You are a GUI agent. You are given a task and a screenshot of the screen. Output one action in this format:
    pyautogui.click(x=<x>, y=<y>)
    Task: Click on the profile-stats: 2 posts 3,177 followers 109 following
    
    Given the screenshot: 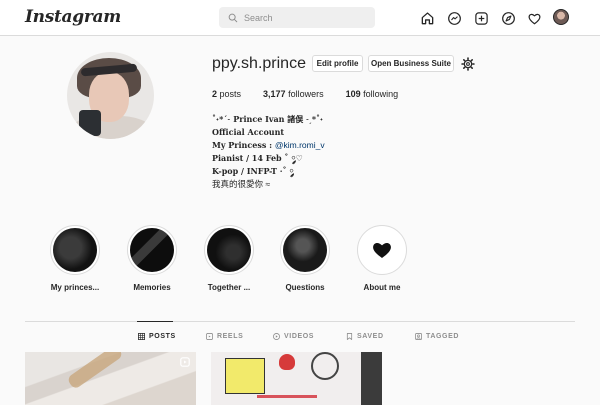 What is the action you would take?
    pyautogui.click(x=305, y=94)
    